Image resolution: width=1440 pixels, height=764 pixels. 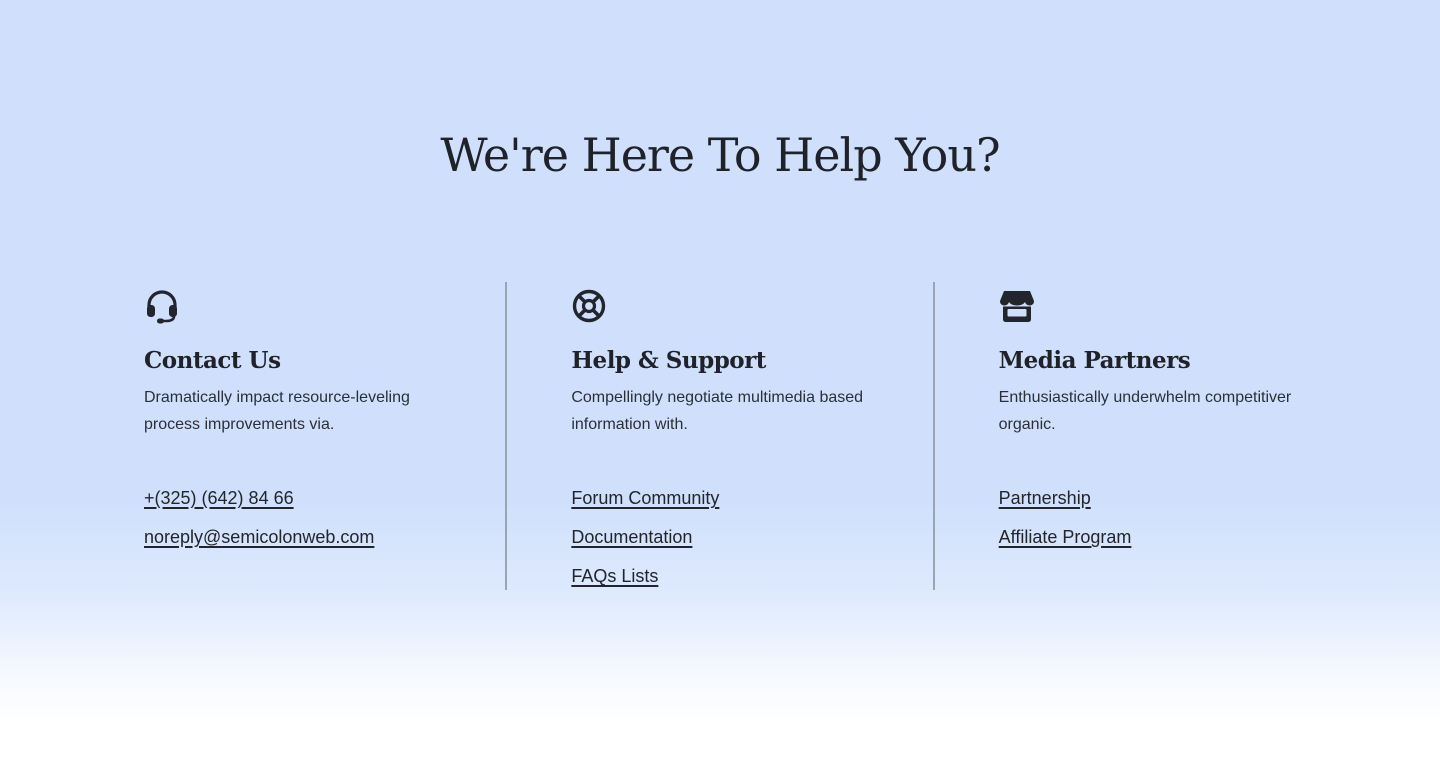 What do you see at coordinates (631, 537) in the screenshot?
I see `documentation-link: Documentation` at bounding box center [631, 537].